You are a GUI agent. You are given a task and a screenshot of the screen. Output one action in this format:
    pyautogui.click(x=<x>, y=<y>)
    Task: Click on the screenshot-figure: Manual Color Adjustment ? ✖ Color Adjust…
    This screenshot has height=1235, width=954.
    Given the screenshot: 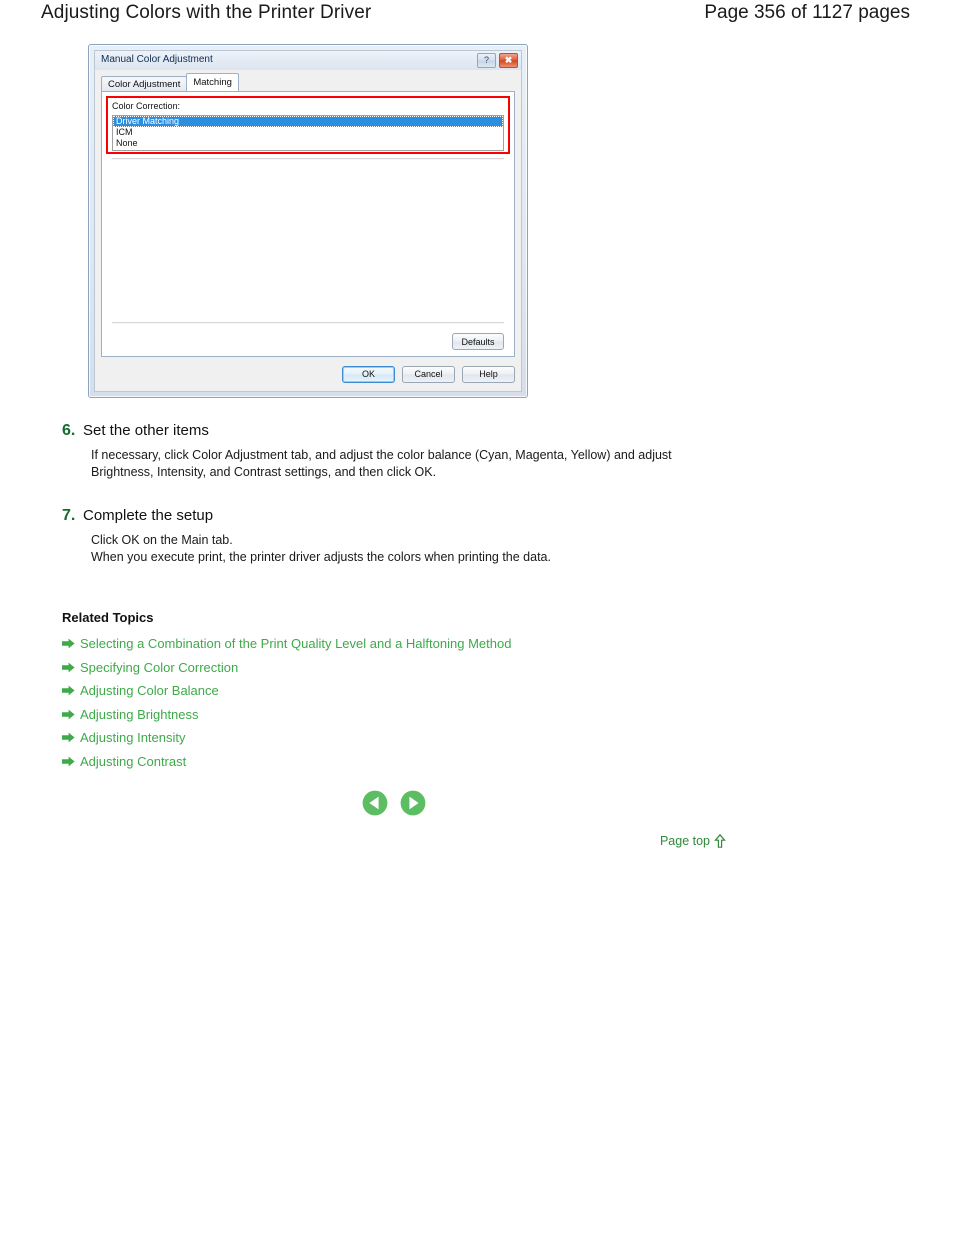 What is the action you would take?
    pyautogui.click(x=308, y=221)
    